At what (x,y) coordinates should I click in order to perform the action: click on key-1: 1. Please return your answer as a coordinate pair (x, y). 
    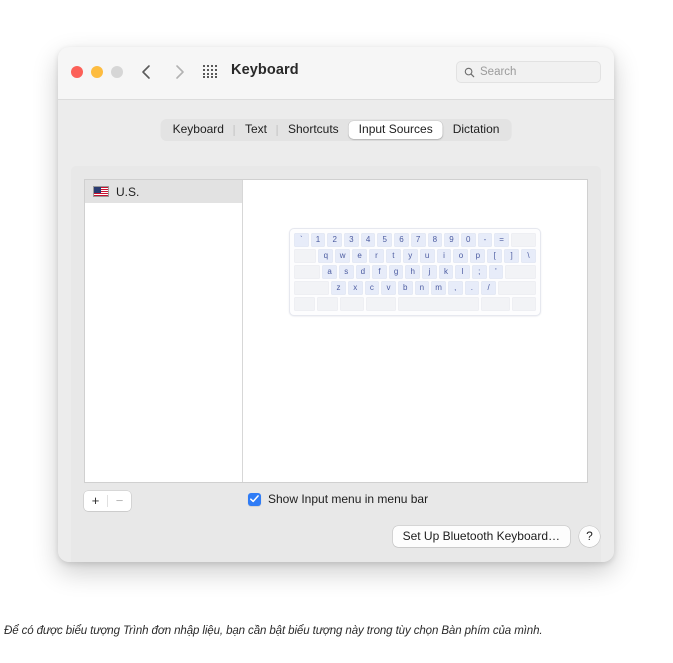
    Looking at the image, I should click on (318, 240).